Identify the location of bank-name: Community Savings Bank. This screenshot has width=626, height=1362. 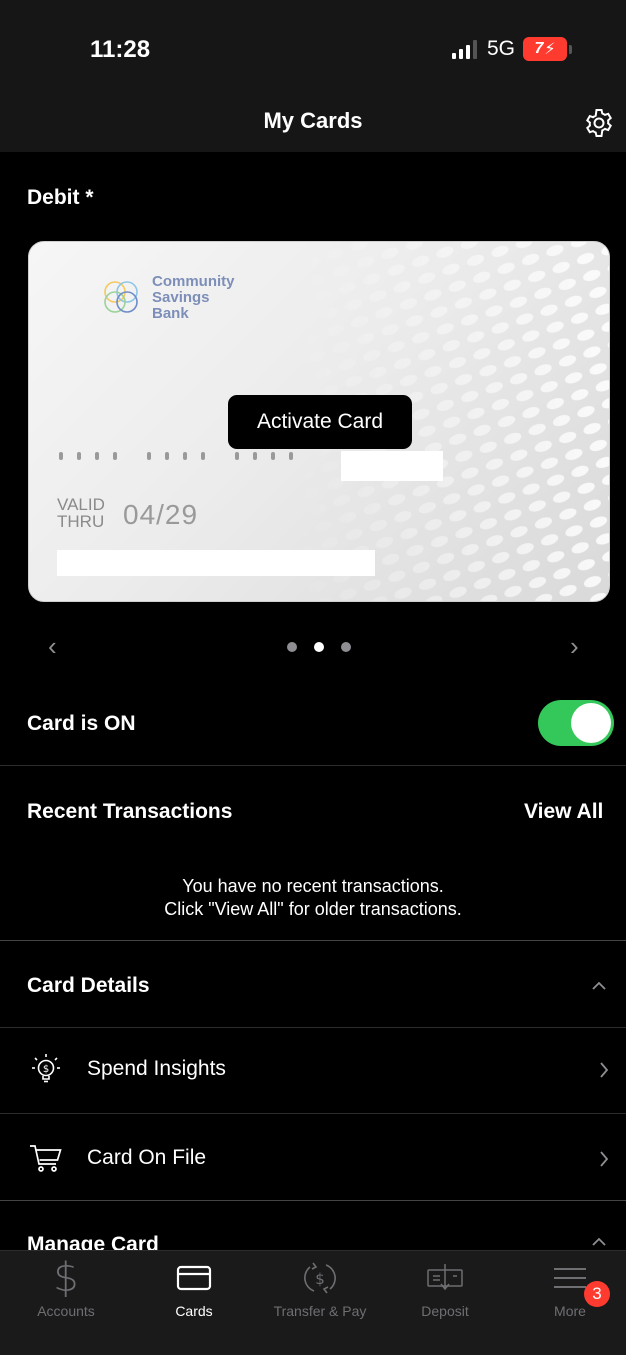
(193, 298).